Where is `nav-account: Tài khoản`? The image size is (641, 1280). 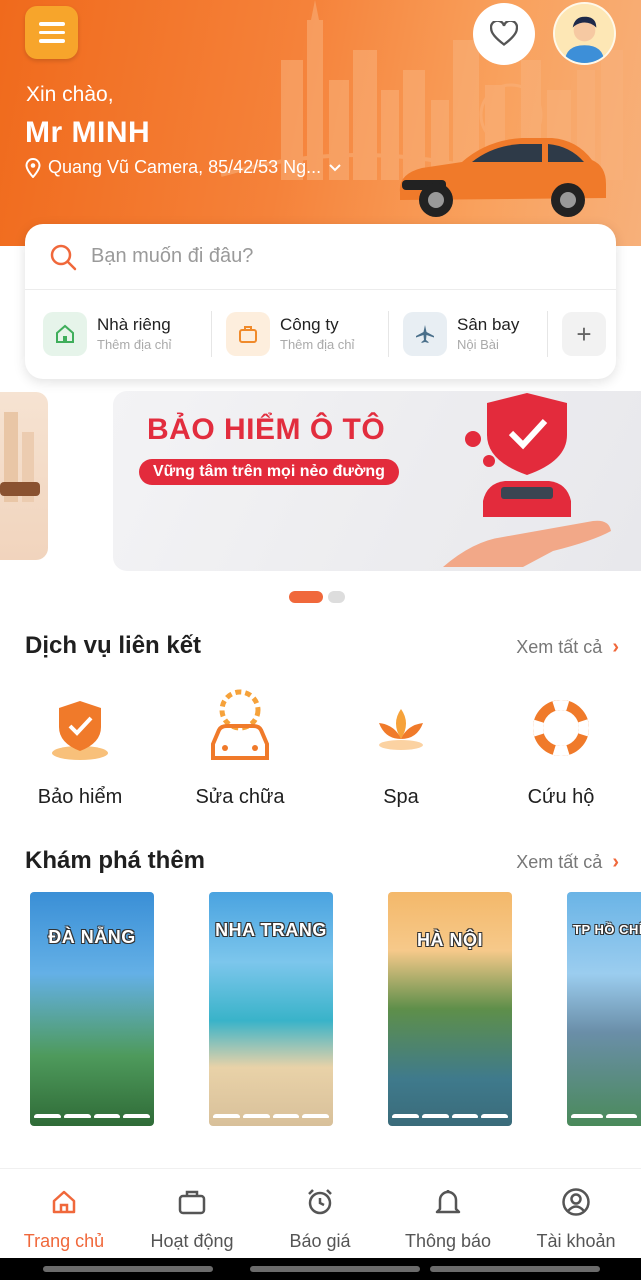
nav-account: Tài khoản is located at coordinates (576, 1218).